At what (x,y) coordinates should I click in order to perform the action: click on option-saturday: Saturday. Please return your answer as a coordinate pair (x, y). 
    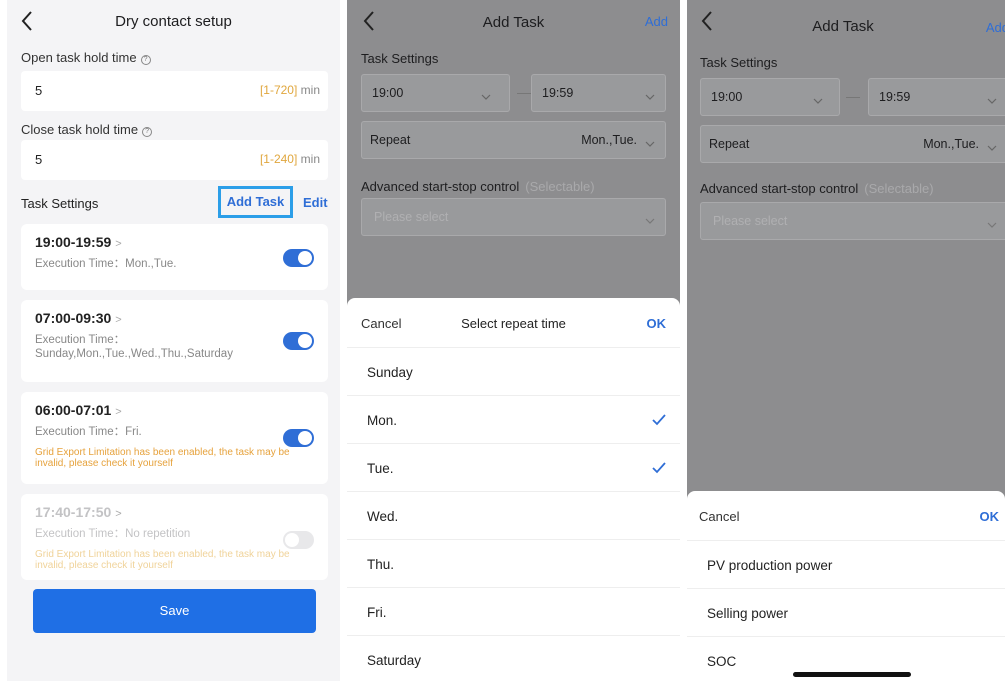
    Looking at the image, I should click on (513, 658).